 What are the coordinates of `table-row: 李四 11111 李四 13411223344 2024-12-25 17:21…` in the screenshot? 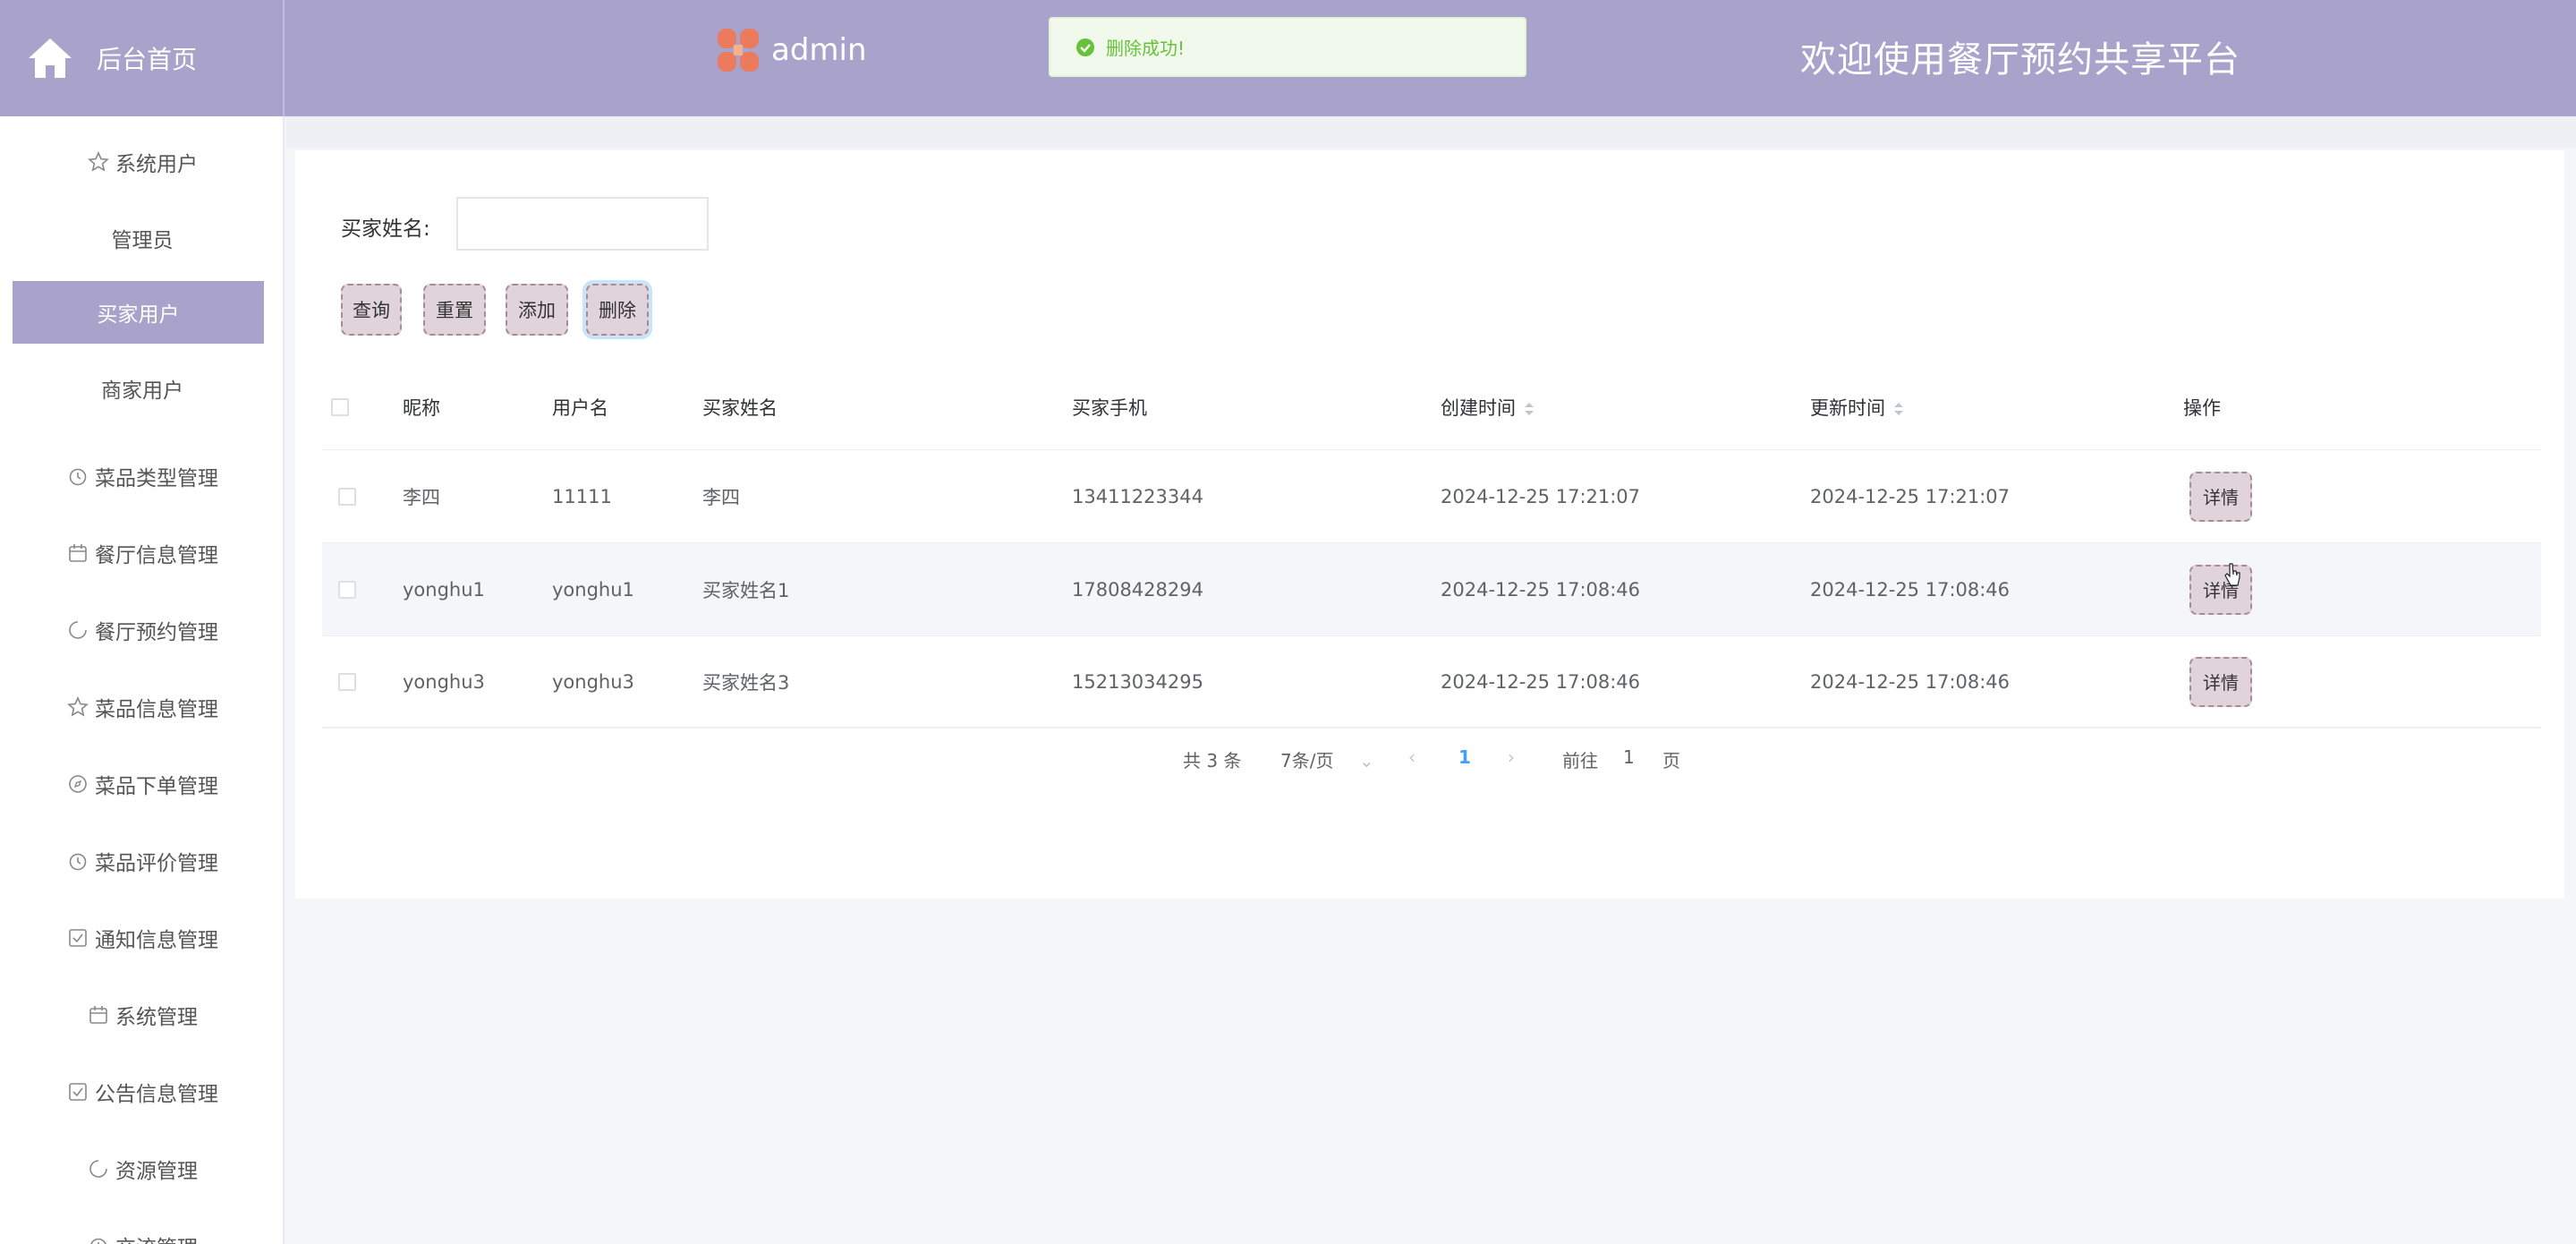 It's located at (1431, 495).